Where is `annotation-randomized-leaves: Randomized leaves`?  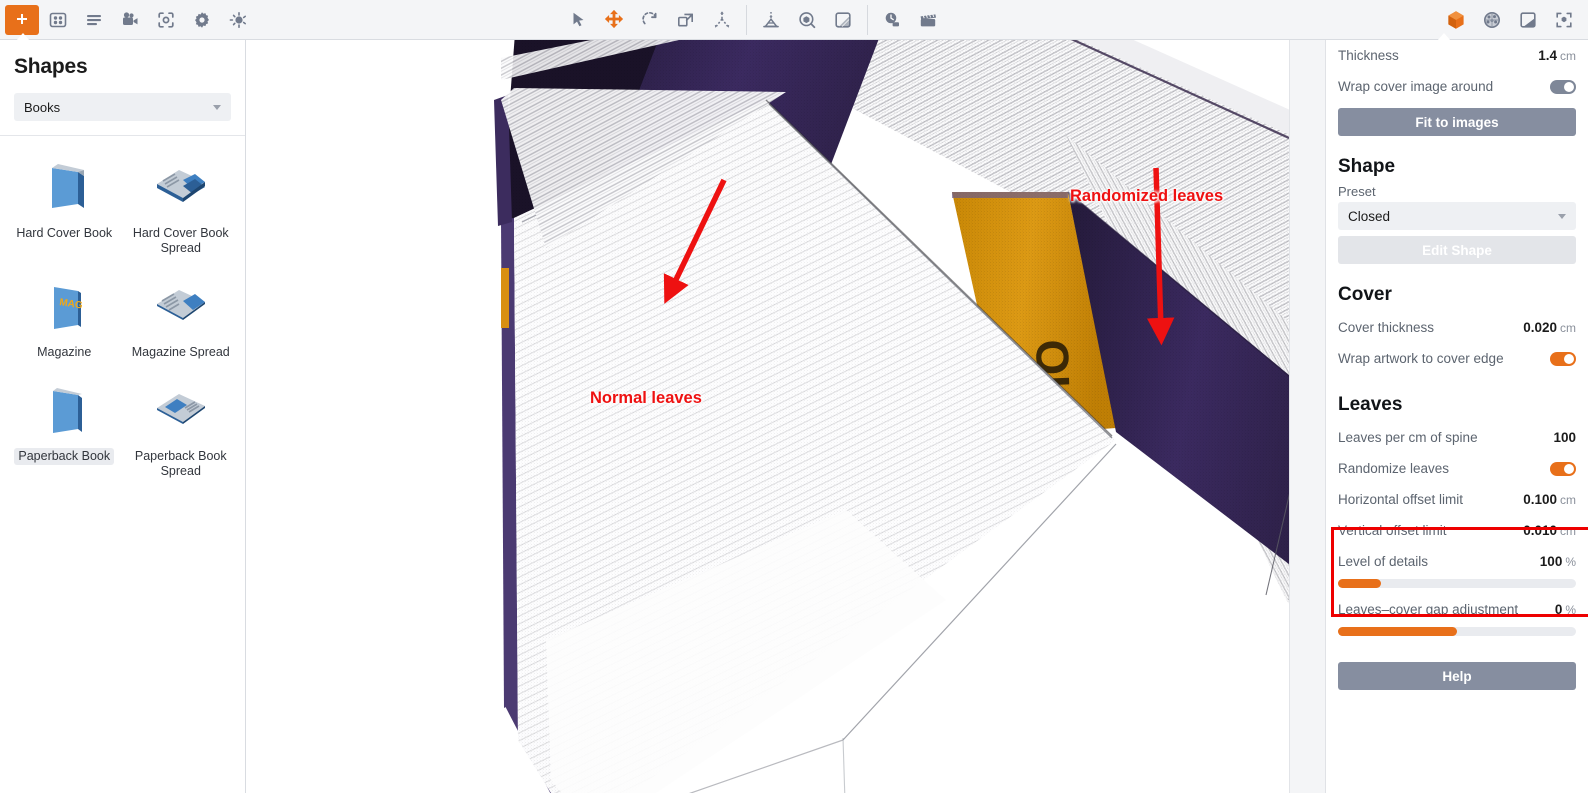
annotation-randomized-leaves: Randomized leaves is located at coordinates (1147, 196).